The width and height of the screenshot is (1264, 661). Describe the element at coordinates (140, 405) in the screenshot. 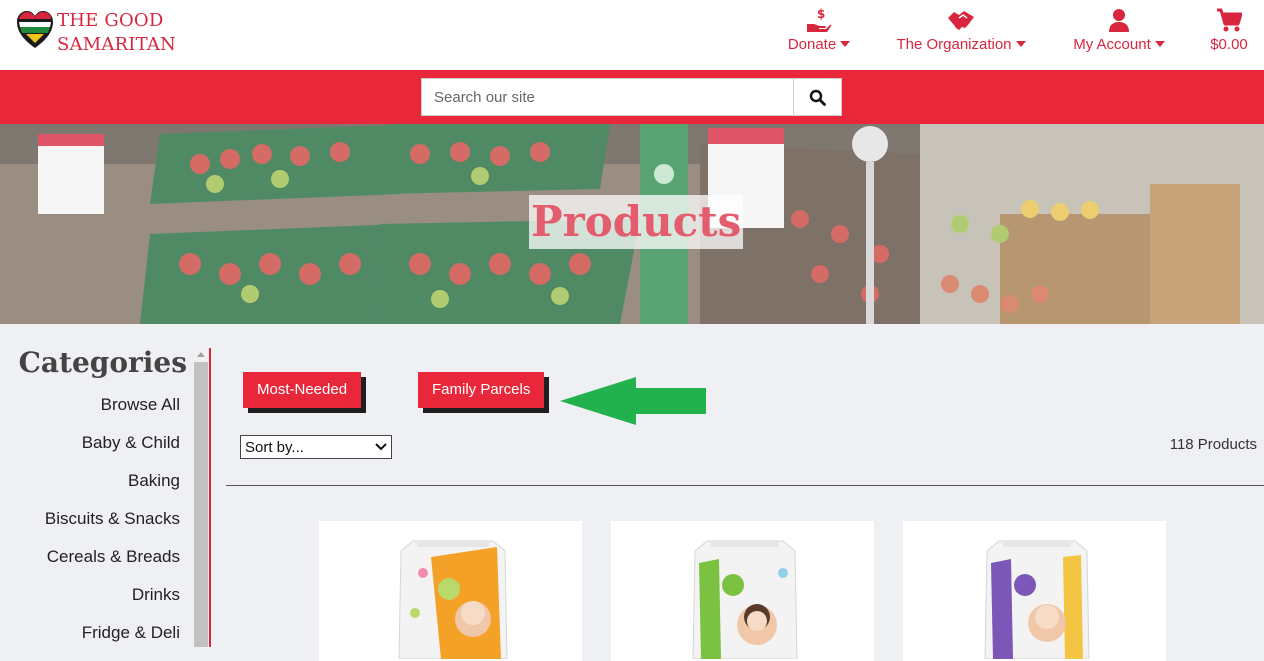

I see `category-browse-all: Browse All` at that location.